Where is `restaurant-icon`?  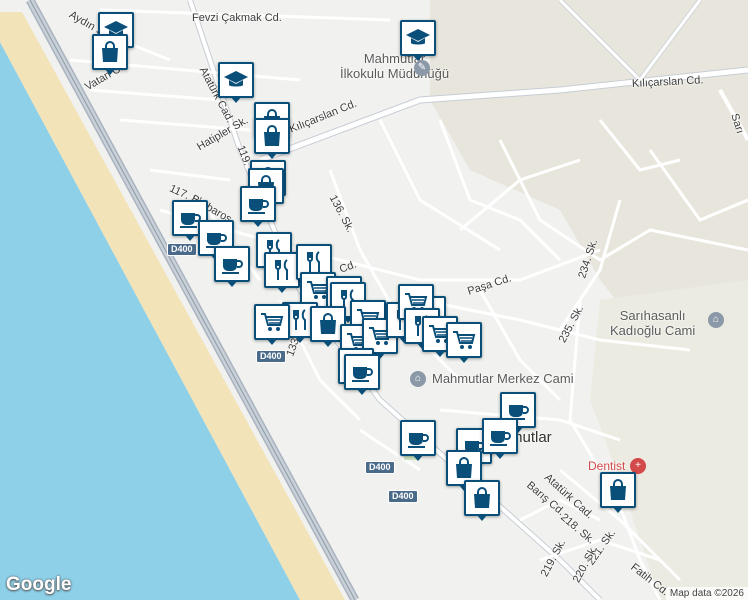 restaurant-icon is located at coordinates (281, 269).